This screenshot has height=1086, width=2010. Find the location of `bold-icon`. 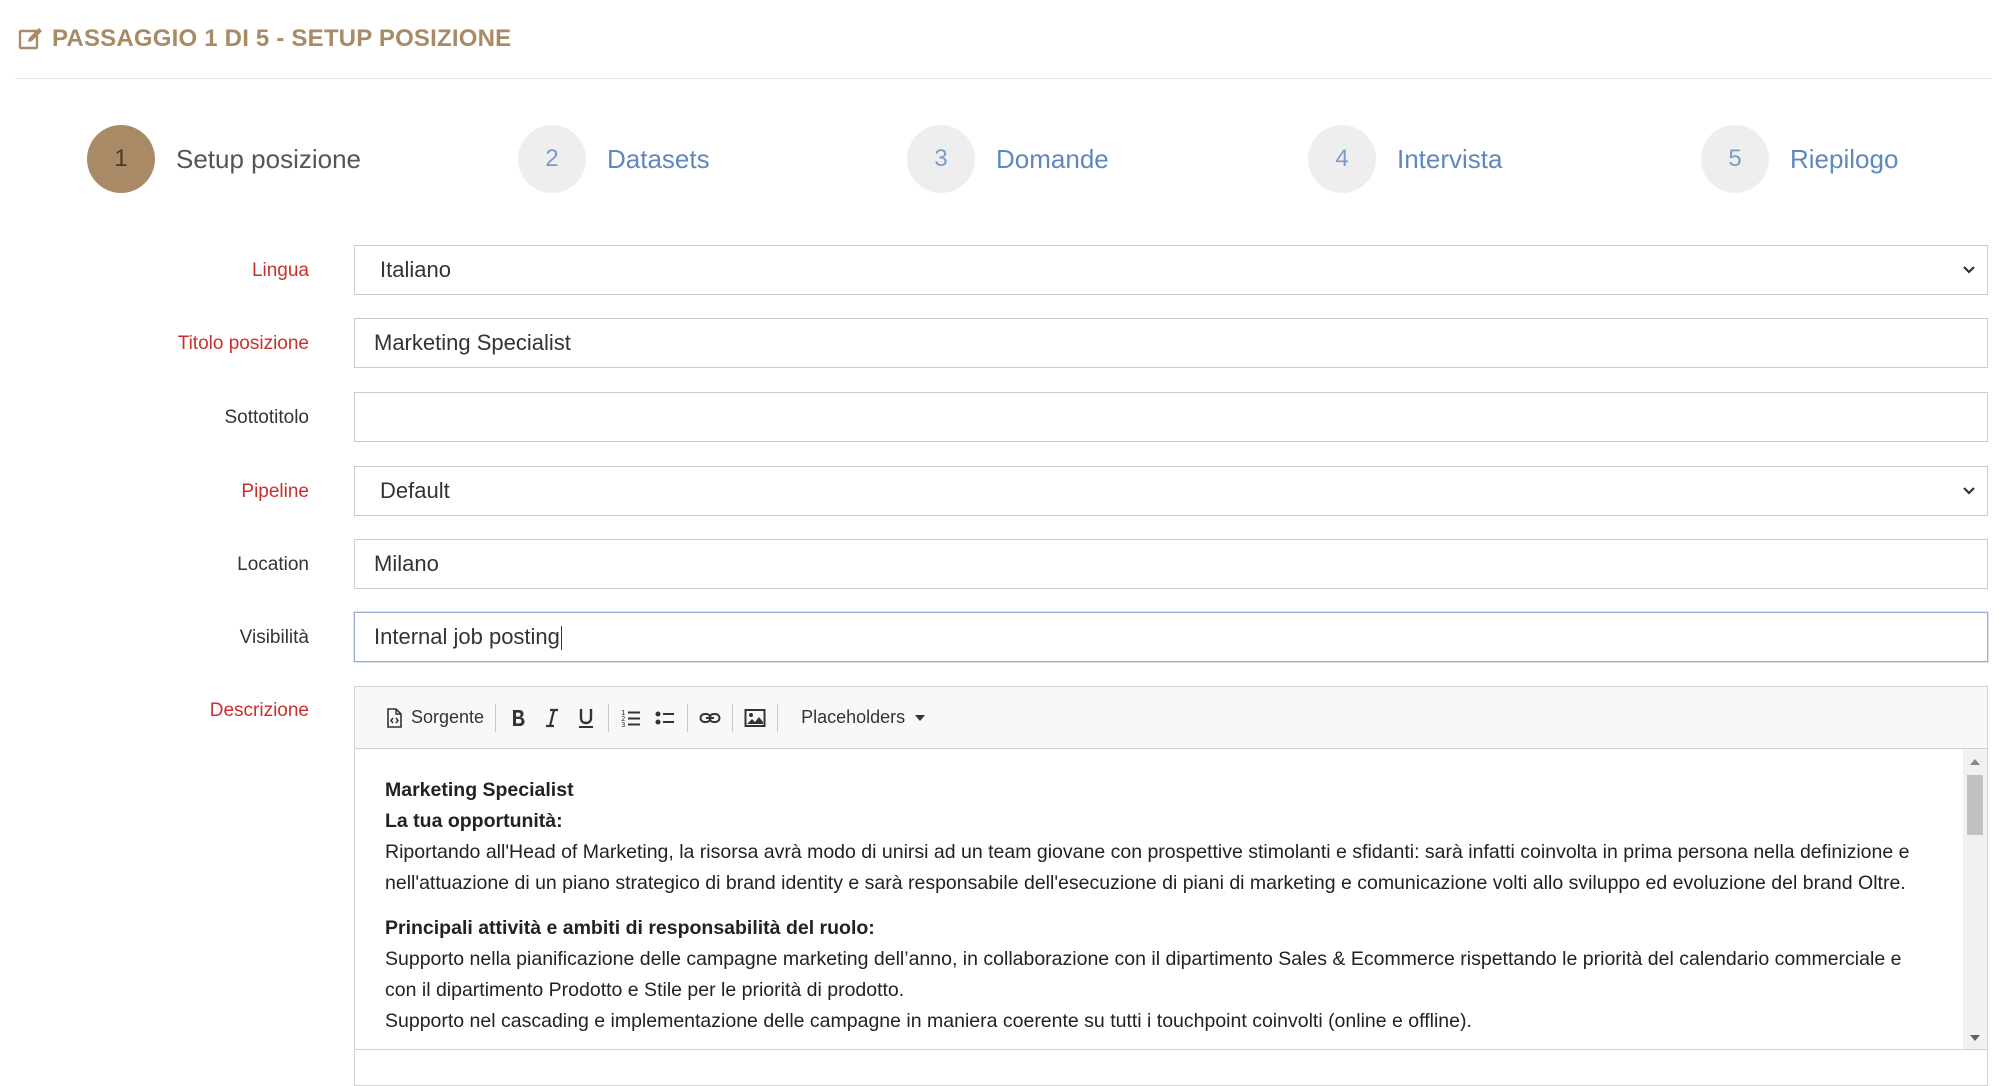

bold-icon is located at coordinates (519, 717).